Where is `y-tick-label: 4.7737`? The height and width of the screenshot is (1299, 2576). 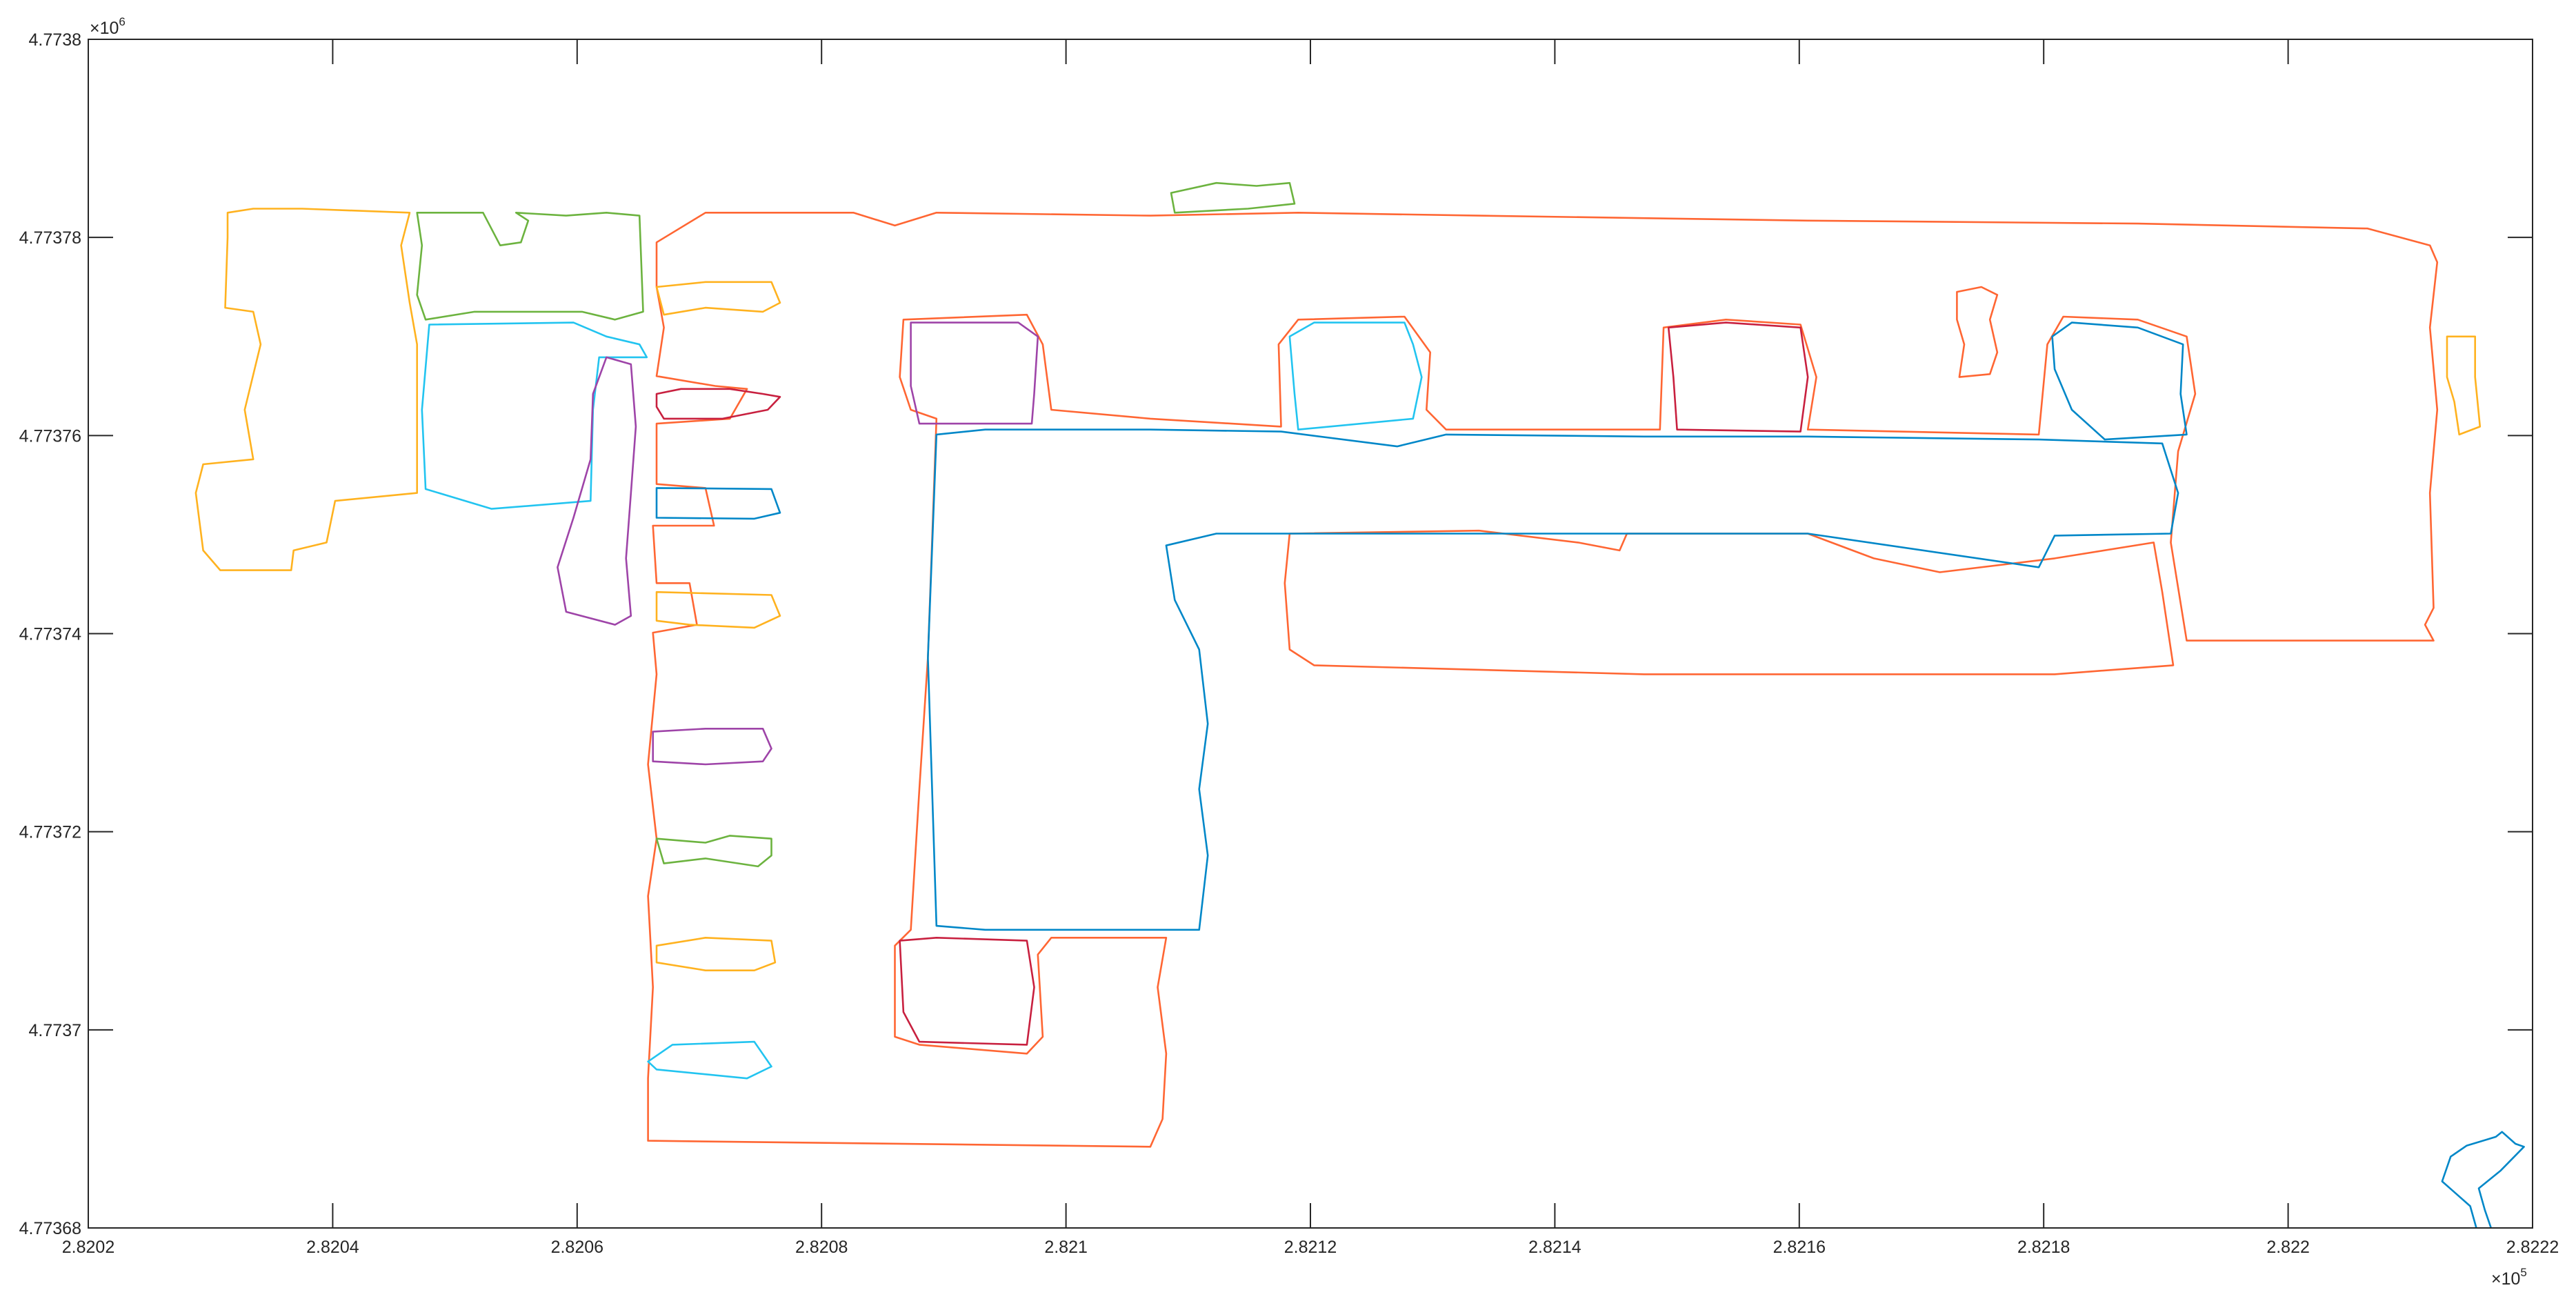
y-tick-label: 4.7737 is located at coordinates (55, 1030).